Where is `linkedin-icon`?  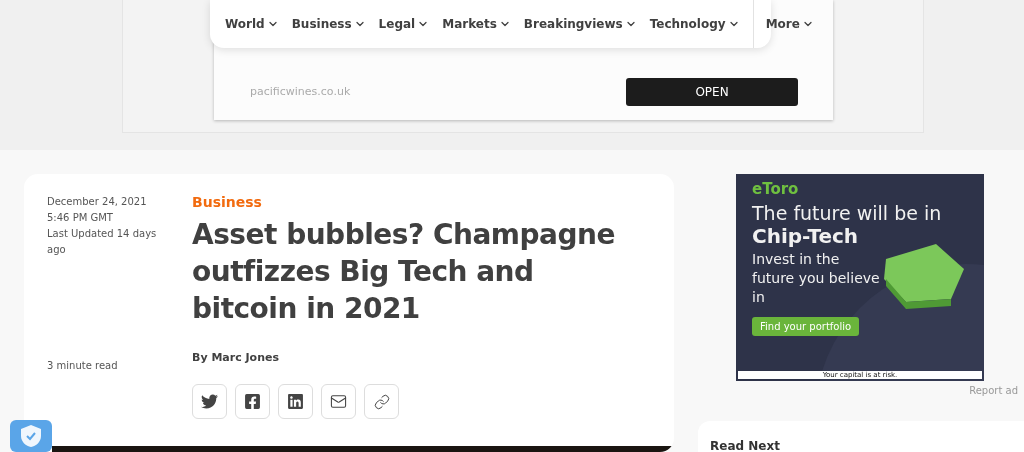
linkedin-icon is located at coordinates (295, 401).